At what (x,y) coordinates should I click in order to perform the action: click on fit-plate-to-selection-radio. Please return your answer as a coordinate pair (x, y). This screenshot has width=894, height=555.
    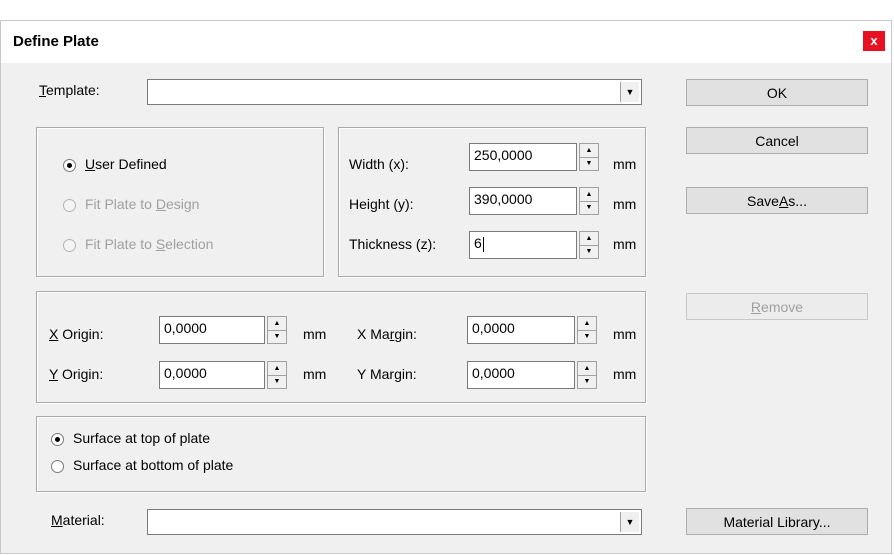
    Looking at the image, I should click on (69, 245).